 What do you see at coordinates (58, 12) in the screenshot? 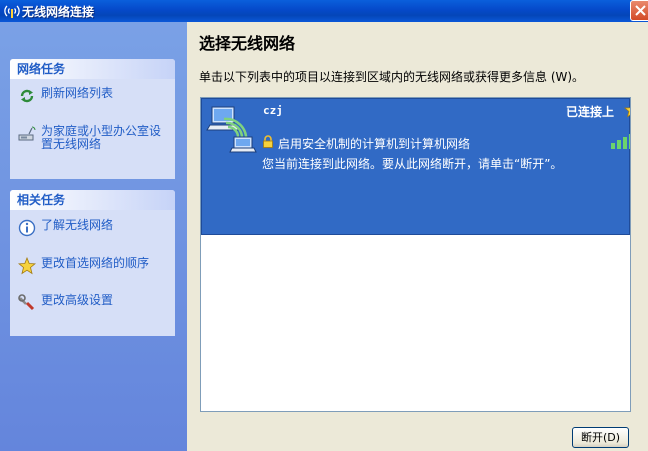
I see `window-title: 无线网络连接` at bounding box center [58, 12].